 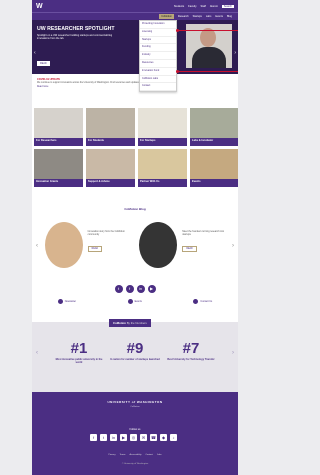 What do you see at coordinates (179, 6) in the screenshot?
I see `top-link: Students` at bounding box center [179, 6].